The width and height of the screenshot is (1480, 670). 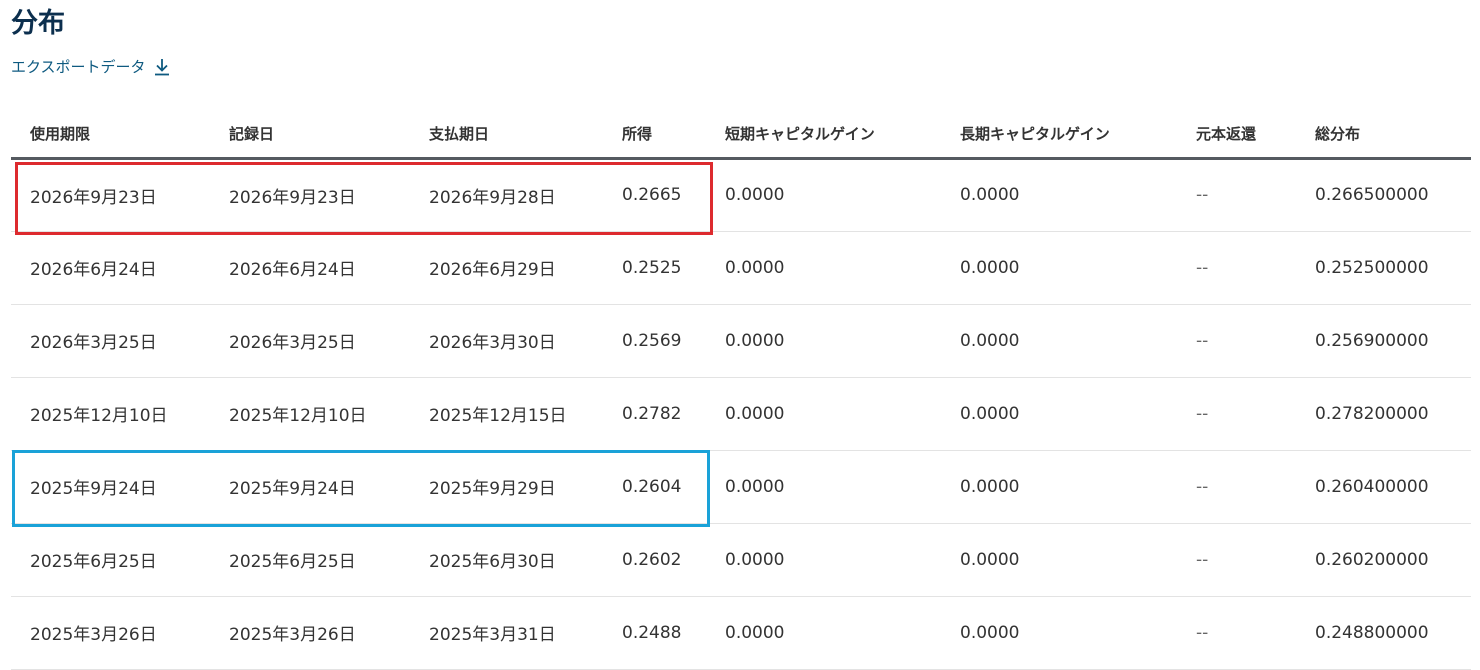 I want to click on income-cell: 0.2488, so click(x=662, y=633).